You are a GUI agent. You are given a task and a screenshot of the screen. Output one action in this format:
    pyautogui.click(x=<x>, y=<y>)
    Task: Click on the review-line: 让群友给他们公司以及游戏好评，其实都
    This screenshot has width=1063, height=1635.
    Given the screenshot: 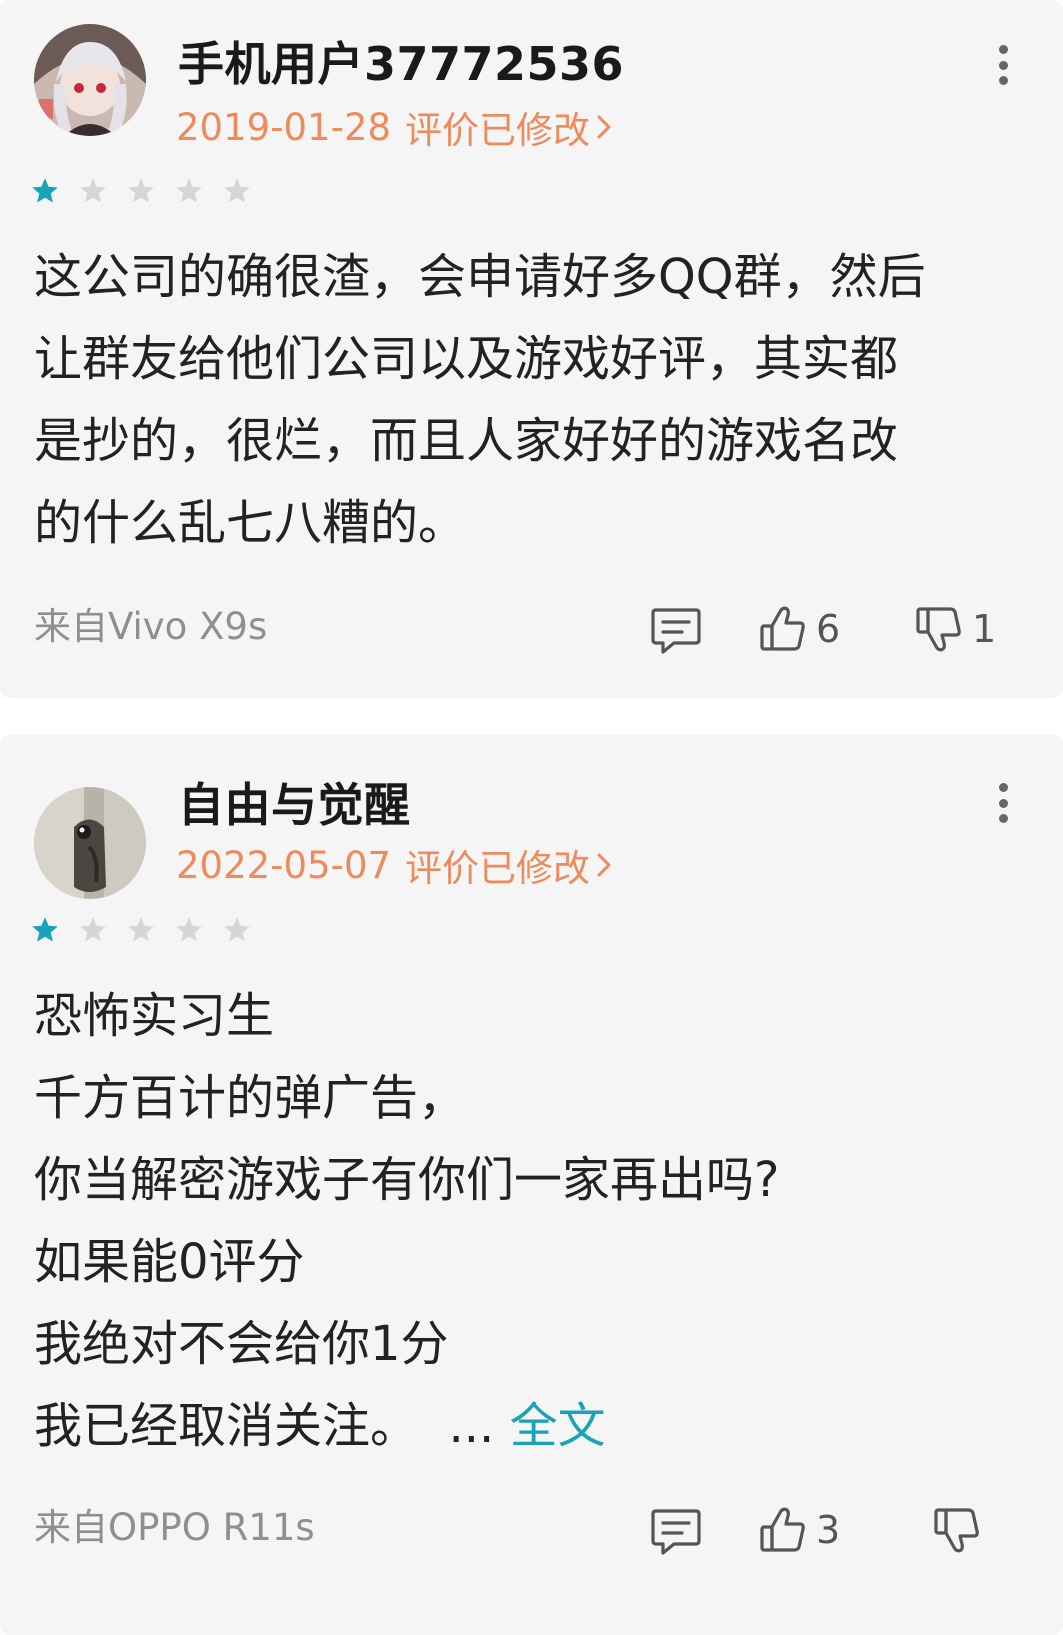 What is the action you would take?
    pyautogui.click(x=466, y=359)
    